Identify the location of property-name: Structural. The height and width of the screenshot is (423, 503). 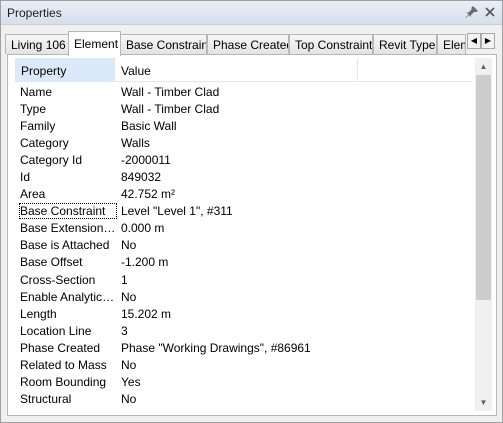
(46, 398).